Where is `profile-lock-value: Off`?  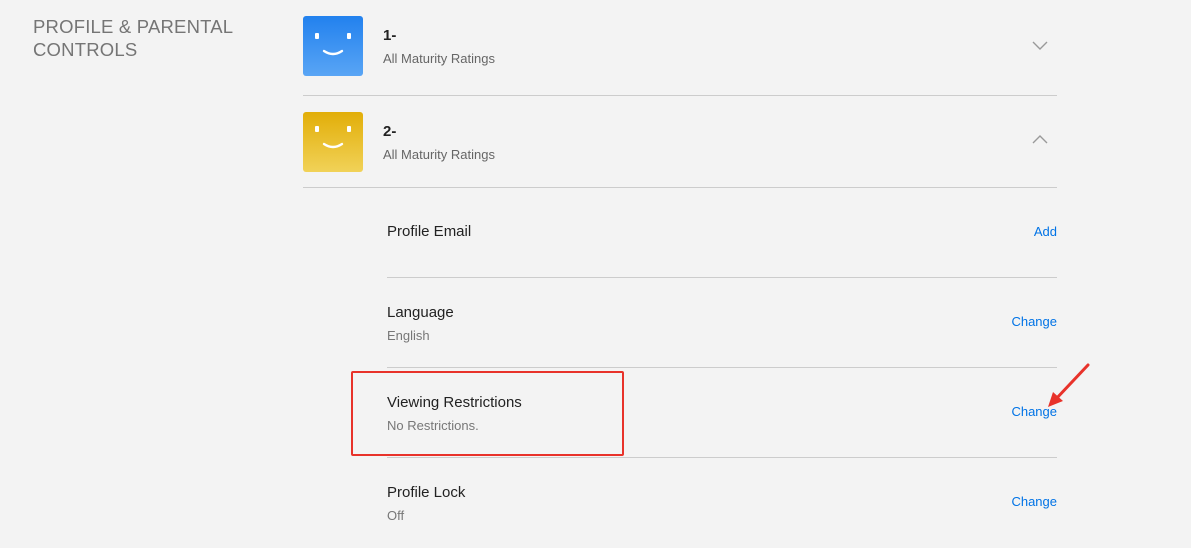 profile-lock-value: Off is located at coordinates (396, 515).